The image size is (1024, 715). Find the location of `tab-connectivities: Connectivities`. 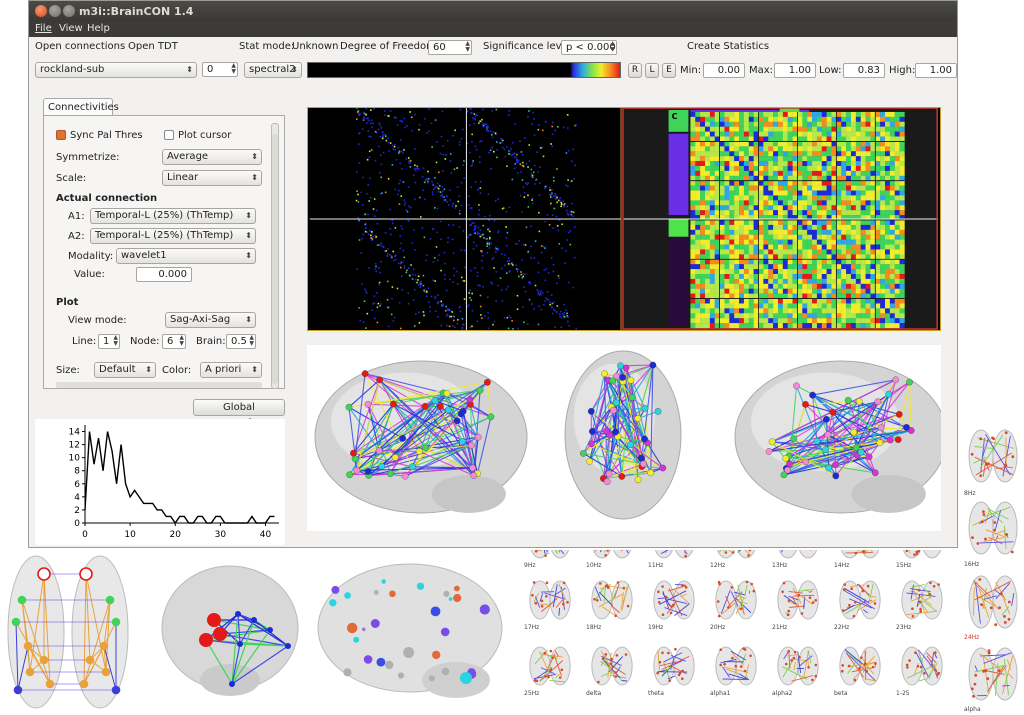

tab-connectivities: Connectivities is located at coordinates (81, 107).